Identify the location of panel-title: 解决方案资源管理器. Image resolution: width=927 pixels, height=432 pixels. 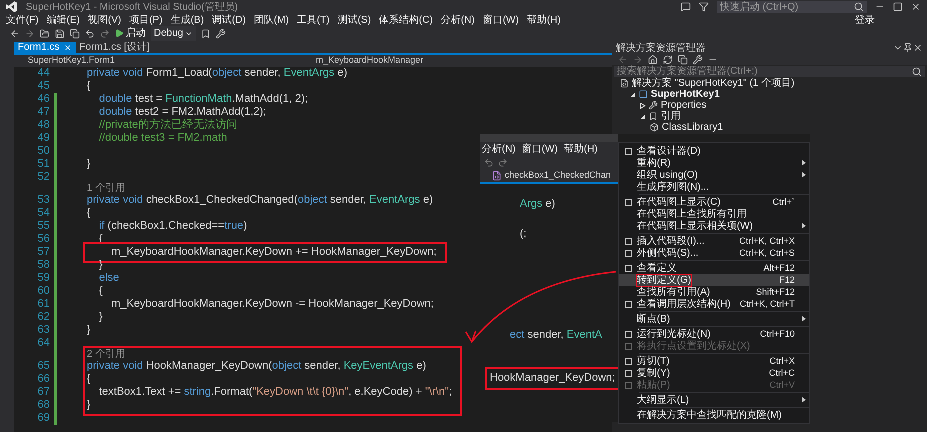
(661, 49).